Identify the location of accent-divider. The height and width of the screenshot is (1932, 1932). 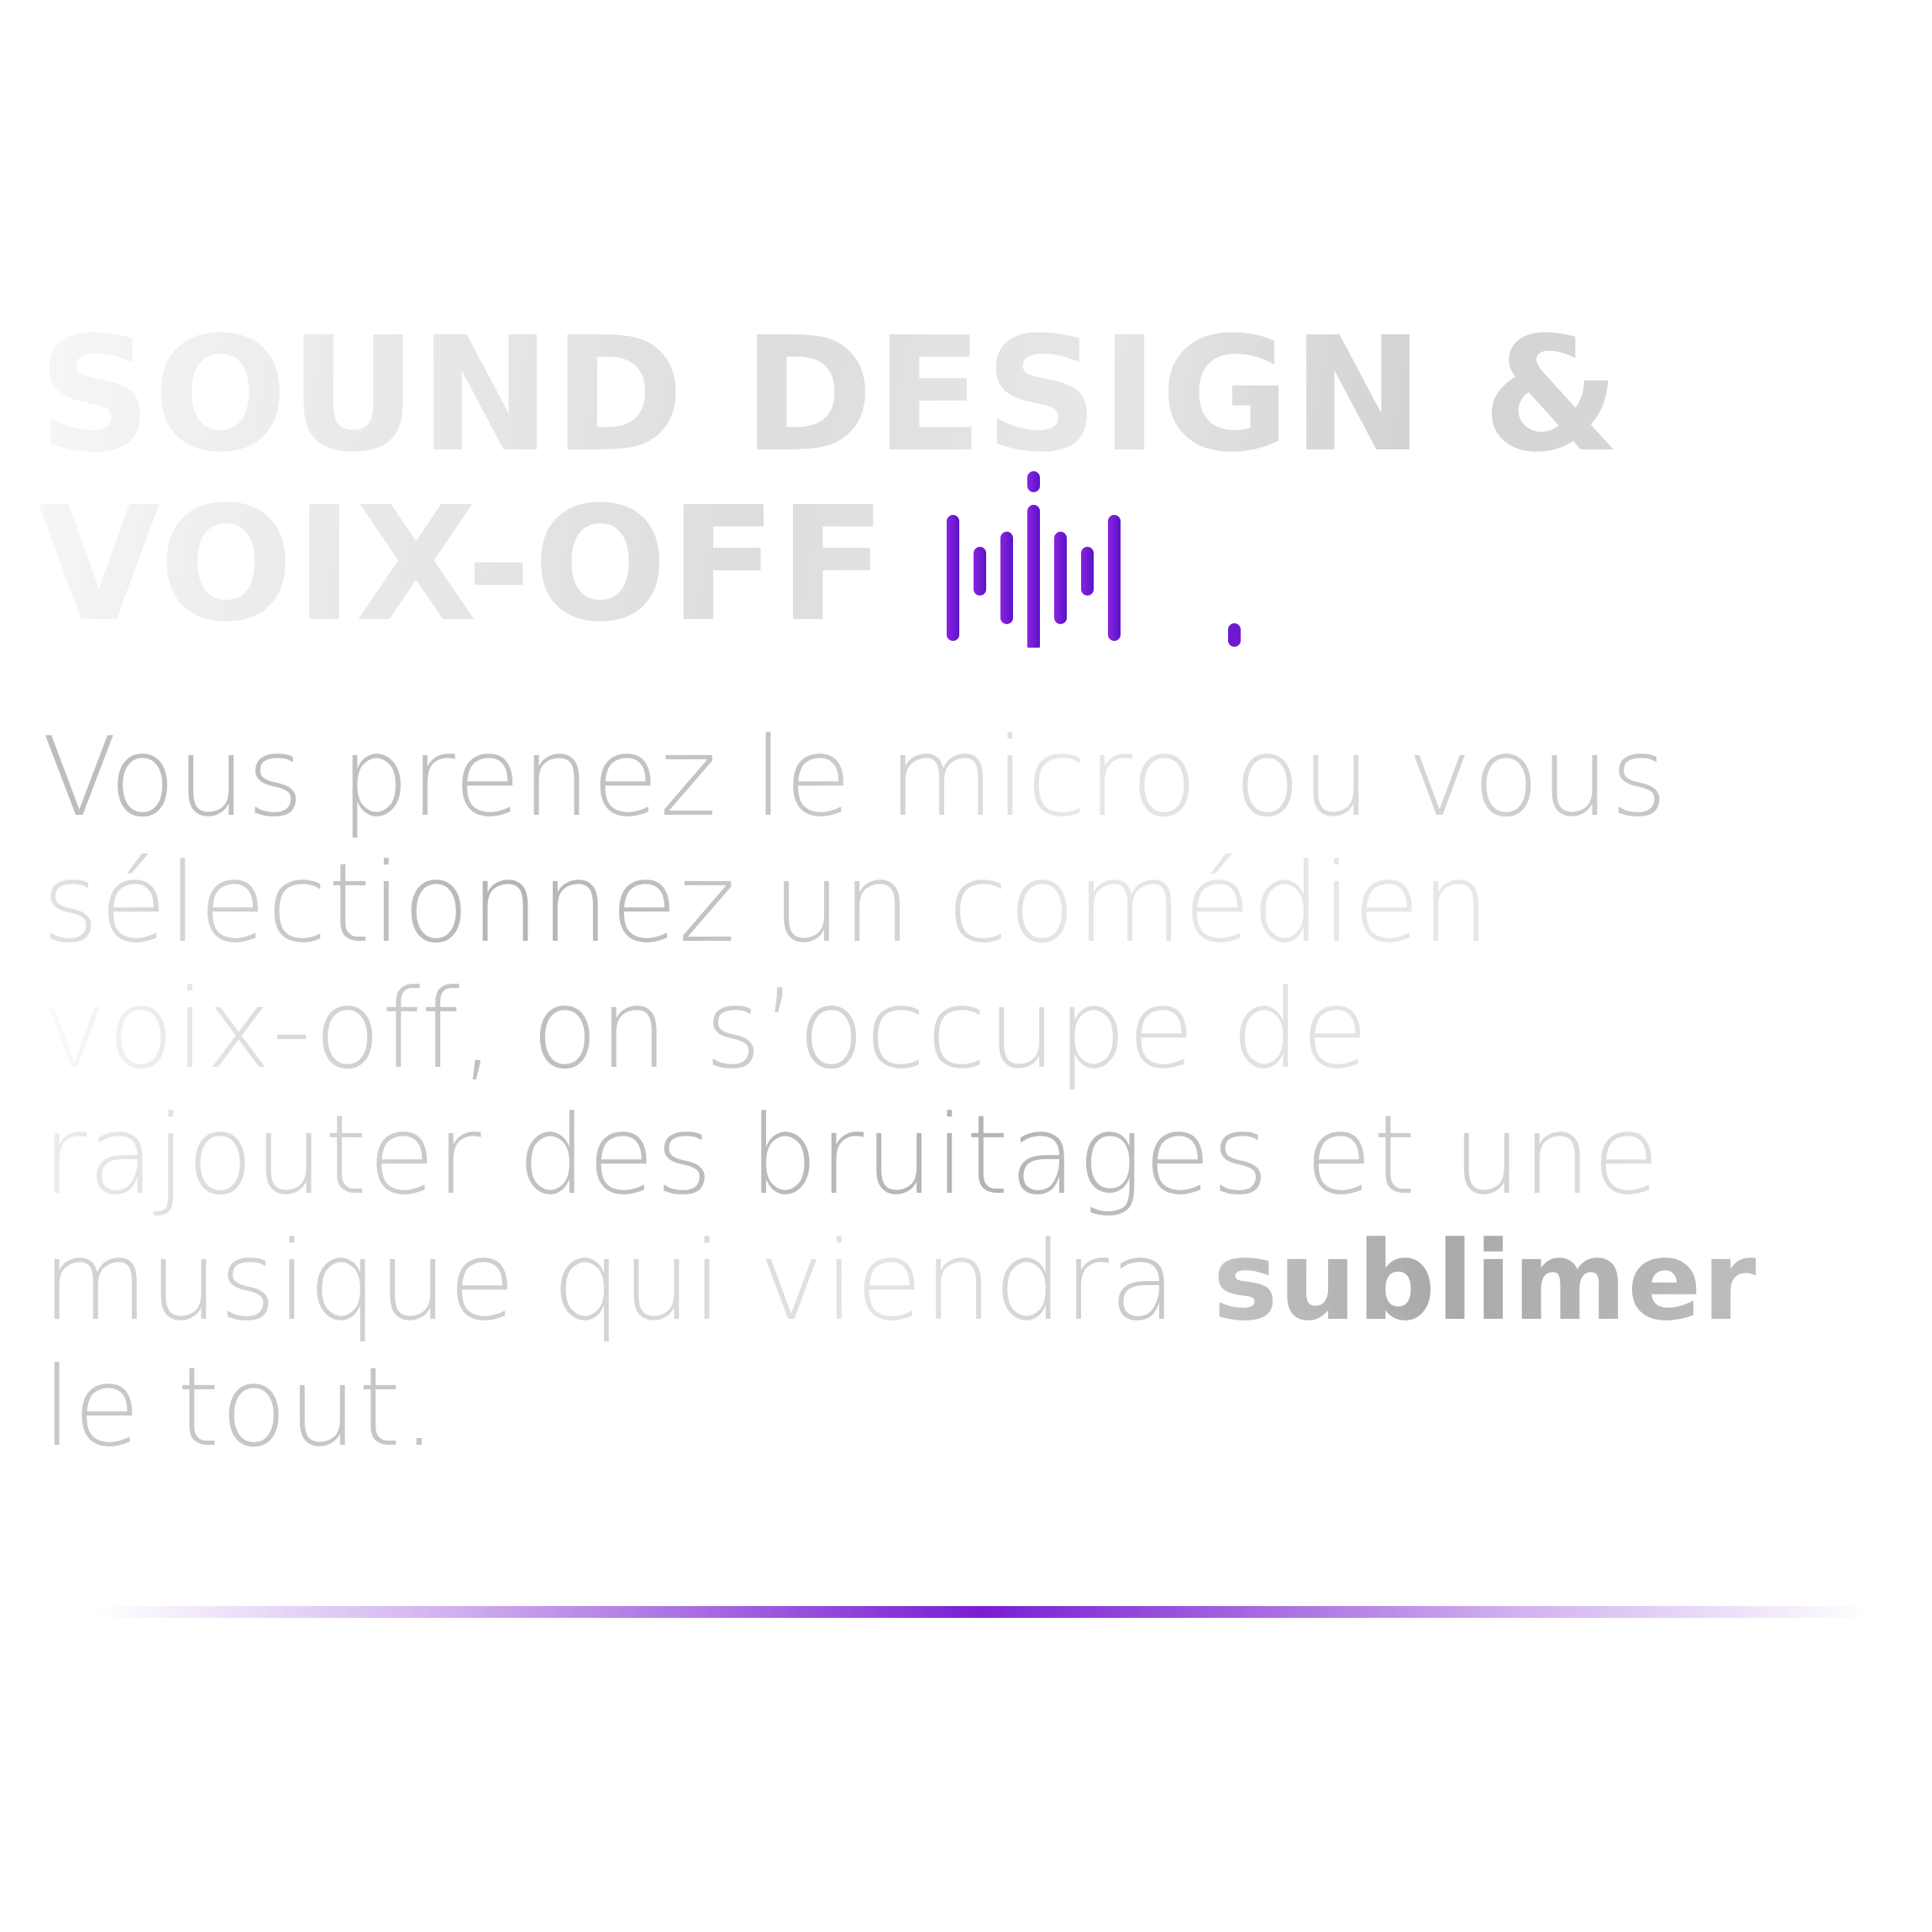
(983, 1612).